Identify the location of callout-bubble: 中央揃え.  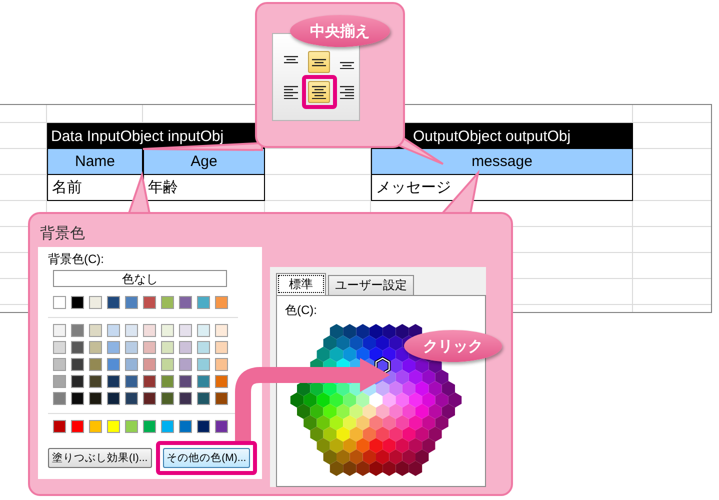
(340, 31).